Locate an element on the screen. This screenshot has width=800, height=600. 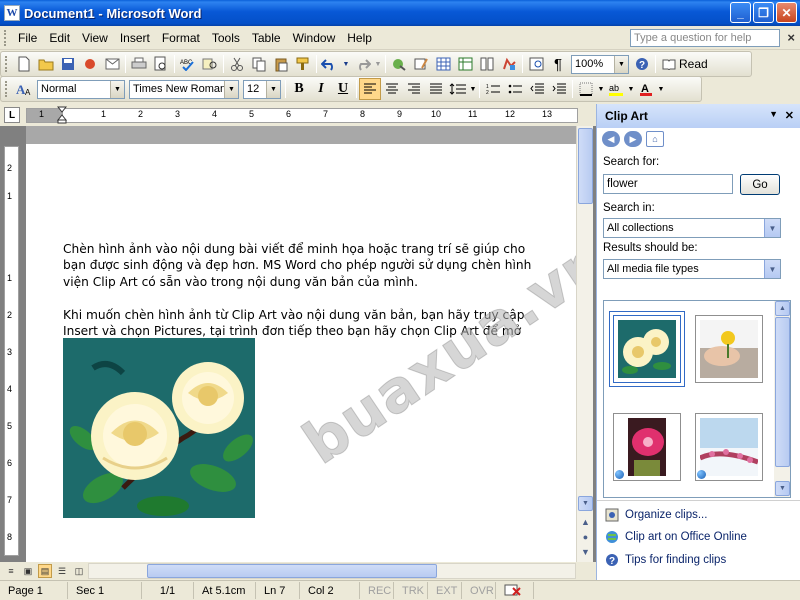
status-rec: REC is located at coordinates (377, 590).